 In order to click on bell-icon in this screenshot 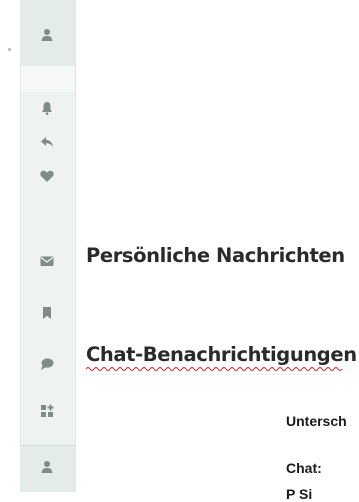, I will do `click(47, 108)`.